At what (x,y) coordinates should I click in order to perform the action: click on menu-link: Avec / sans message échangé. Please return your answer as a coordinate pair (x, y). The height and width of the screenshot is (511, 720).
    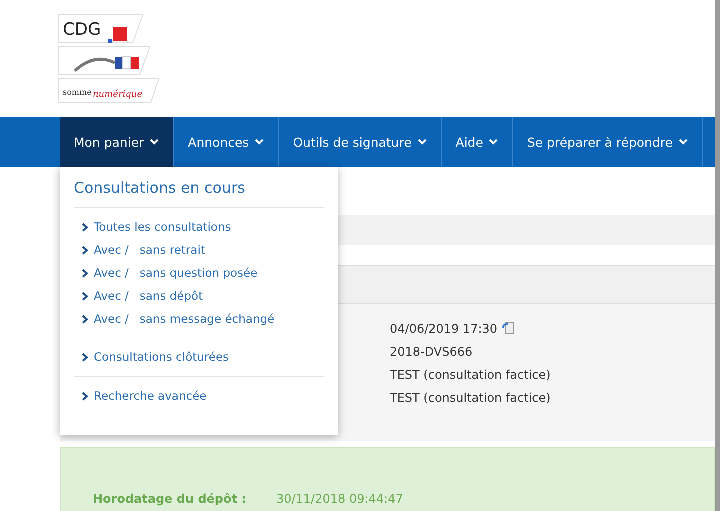
    Looking at the image, I should click on (203, 319).